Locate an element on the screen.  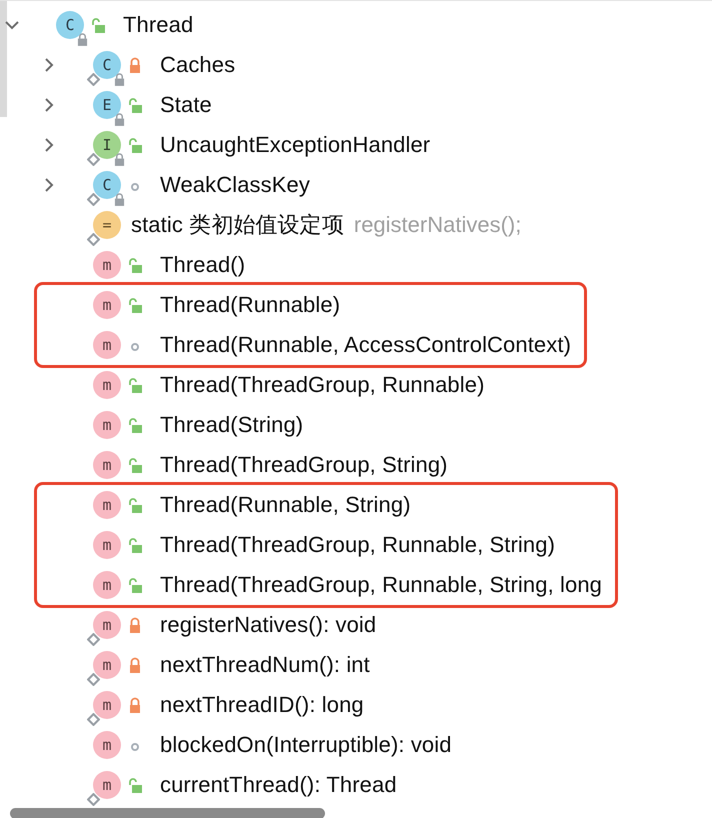
tree-item-label: State is located at coordinates (186, 105).